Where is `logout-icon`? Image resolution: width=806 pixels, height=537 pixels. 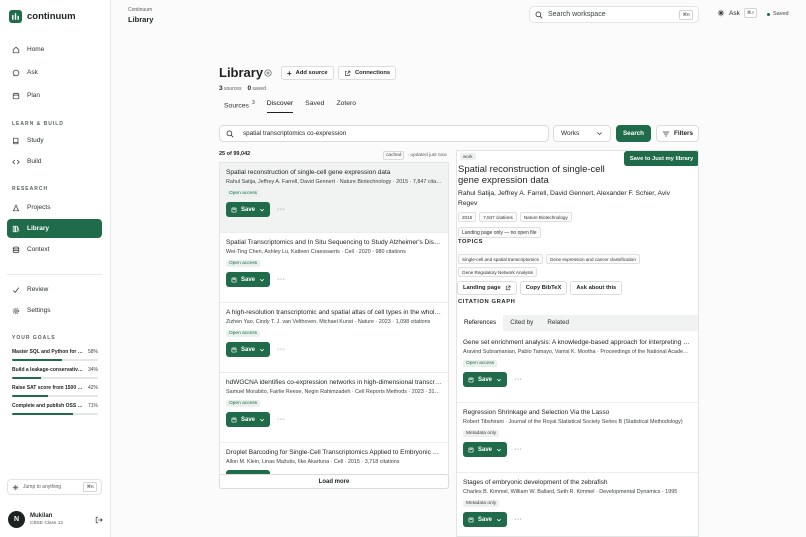 logout-icon is located at coordinates (99, 520).